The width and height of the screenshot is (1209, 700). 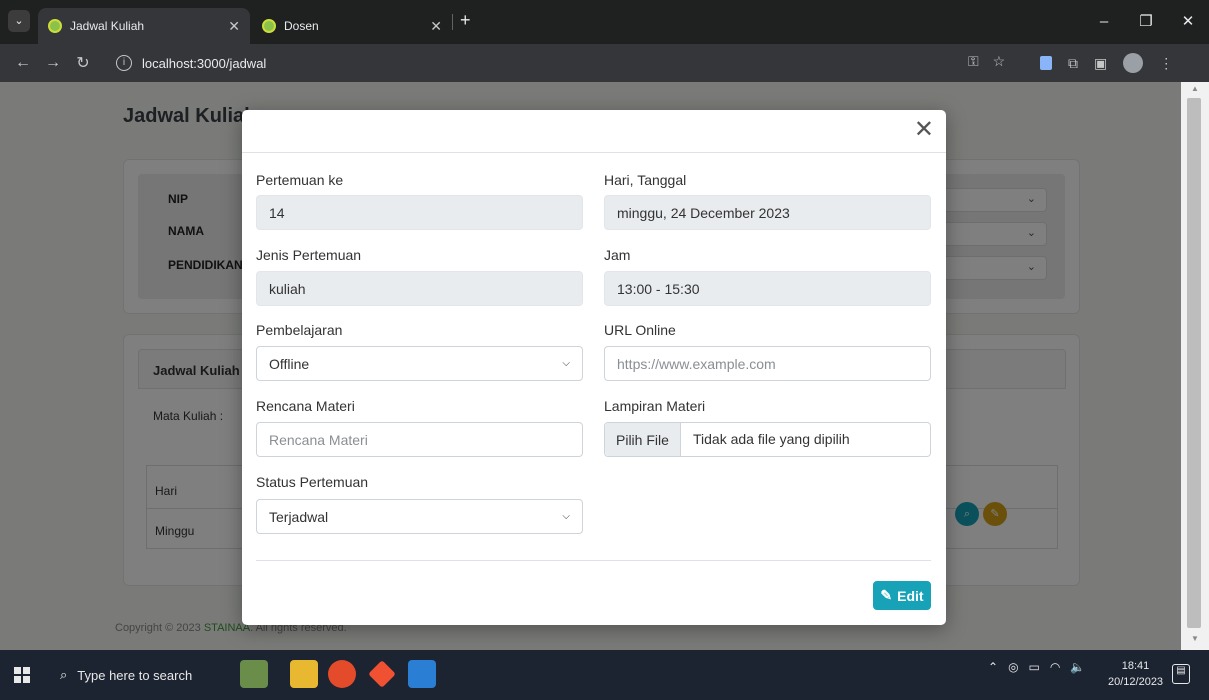 What do you see at coordinates (299, 516) in the screenshot?
I see `status-pertemuan-value: Terjadwal` at bounding box center [299, 516].